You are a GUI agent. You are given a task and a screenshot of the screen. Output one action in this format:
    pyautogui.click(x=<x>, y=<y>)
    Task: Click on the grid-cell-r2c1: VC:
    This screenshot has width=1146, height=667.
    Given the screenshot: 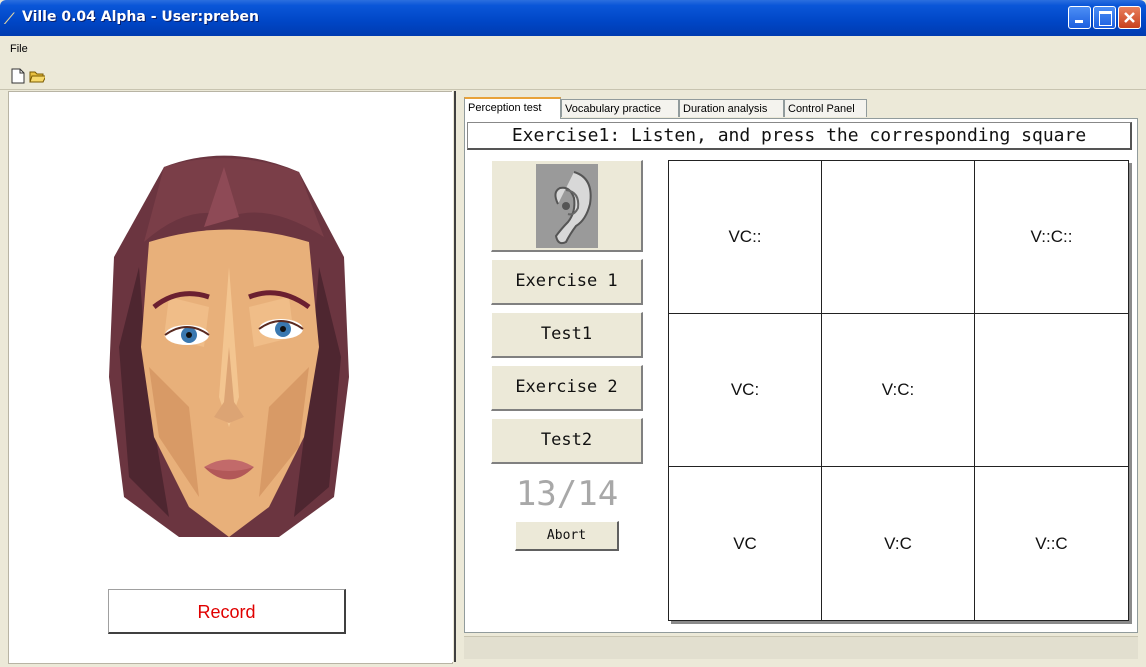 What is the action you would take?
    pyautogui.click(x=745, y=390)
    